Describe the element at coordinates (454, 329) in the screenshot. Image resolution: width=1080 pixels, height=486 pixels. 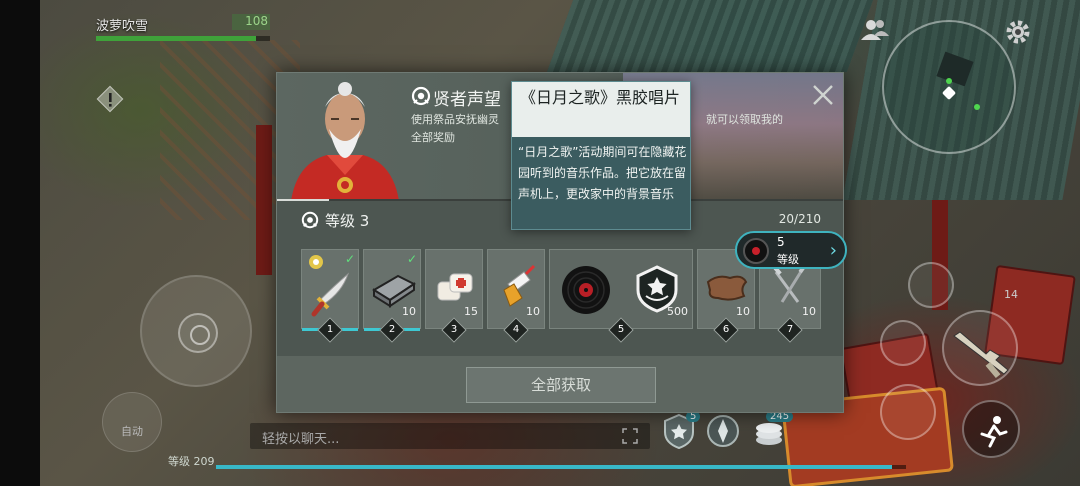
I see `tier-number: 3` at that location.